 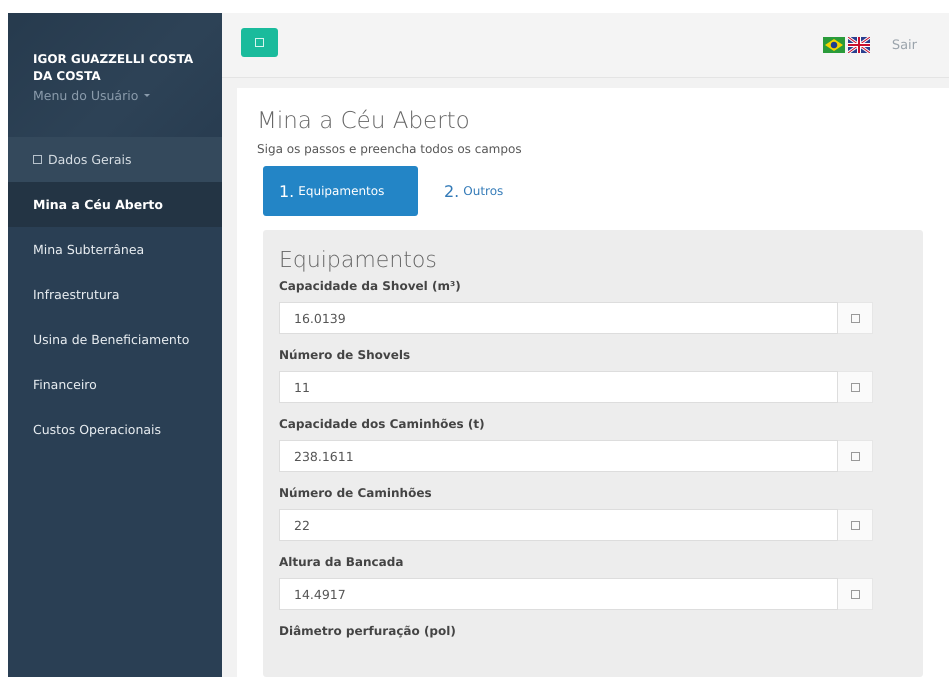 What do you see at coordinates (113, 68) in the screenshot?
I see `user-name: IGOR GUAZZELLI COSTA DA COSTA` at bounding box center [113, 68].